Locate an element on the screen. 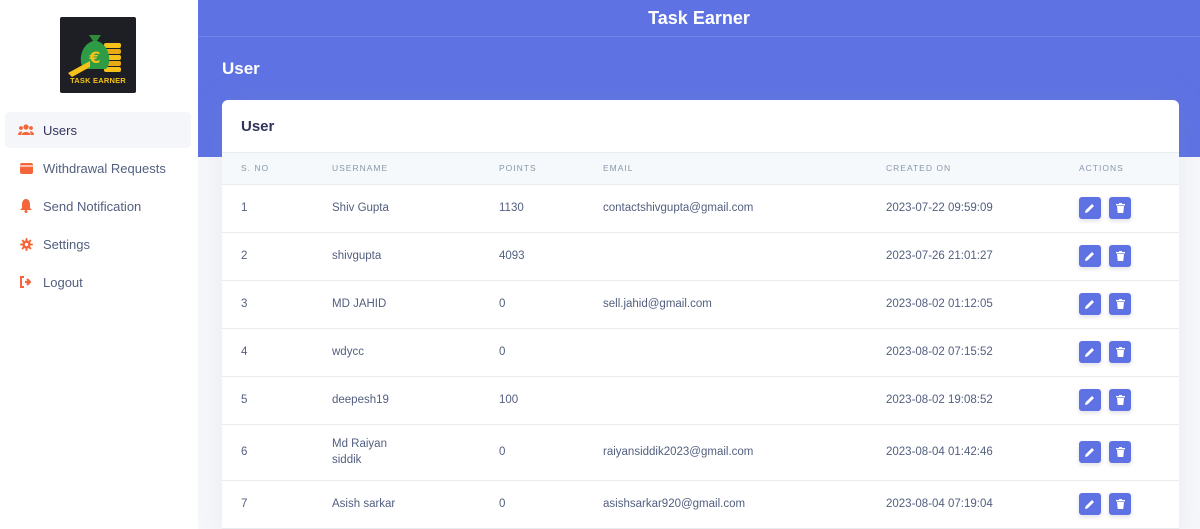  table-row: 2 shivgupta 4093 2023-07-26 21:01:27 is located at coordinates (700, 256).